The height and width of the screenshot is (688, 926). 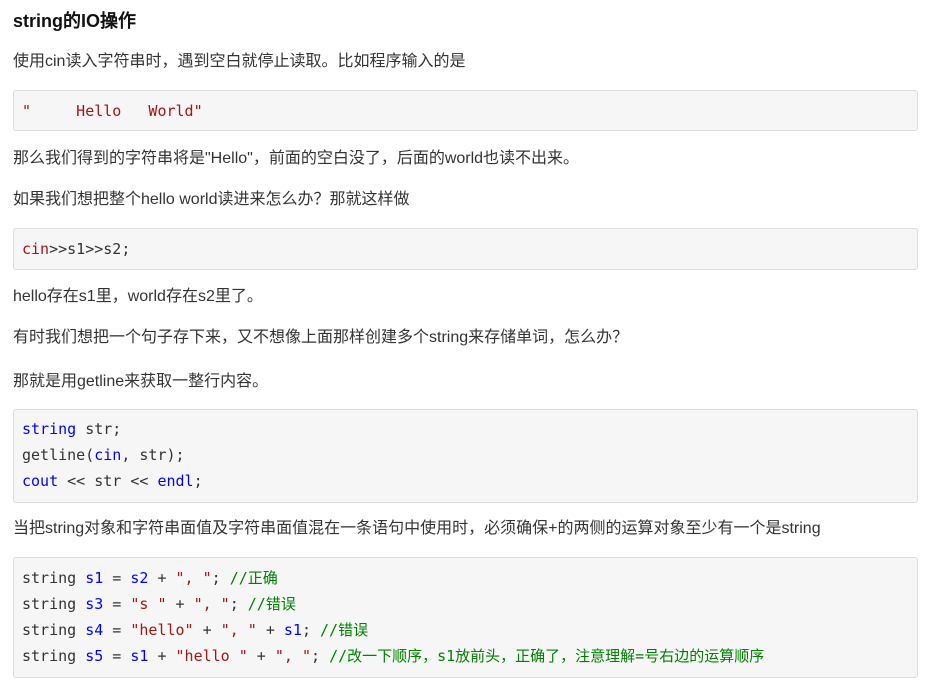 What do you see at coordinates (108, 455) in the screenshot?
I see `code-keyword: cin` at bounding box center [108, 455].